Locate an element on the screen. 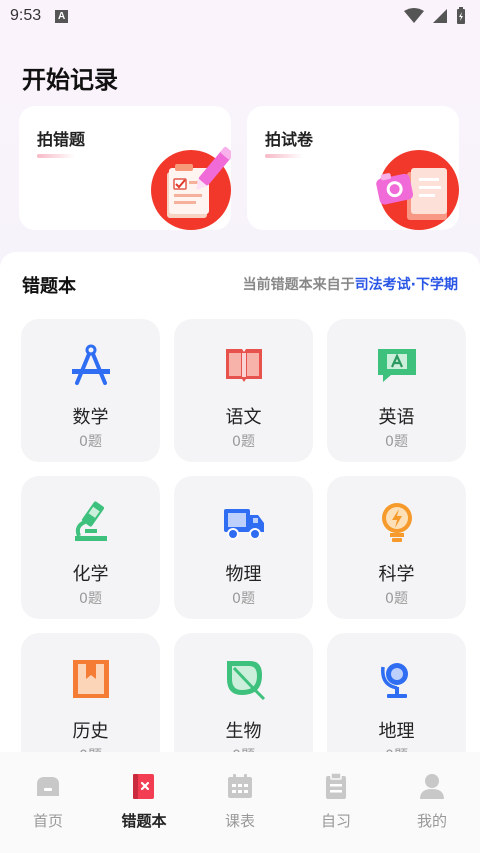 This screenshot has height=853, width=480. tab-label: 错题本 is located at coordinates (144, 821).